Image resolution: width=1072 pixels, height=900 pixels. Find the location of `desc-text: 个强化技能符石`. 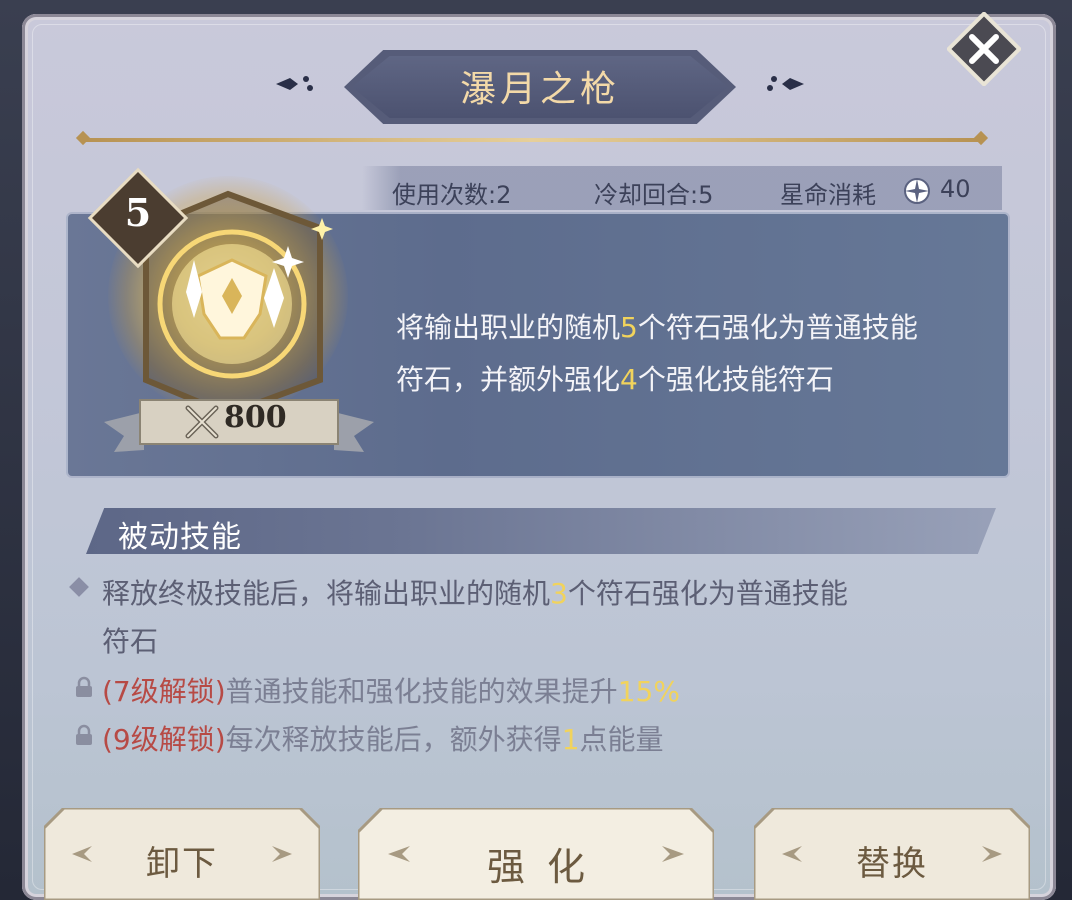

desc-text: 个强化技能符石 is located at coordinates (735, 379).